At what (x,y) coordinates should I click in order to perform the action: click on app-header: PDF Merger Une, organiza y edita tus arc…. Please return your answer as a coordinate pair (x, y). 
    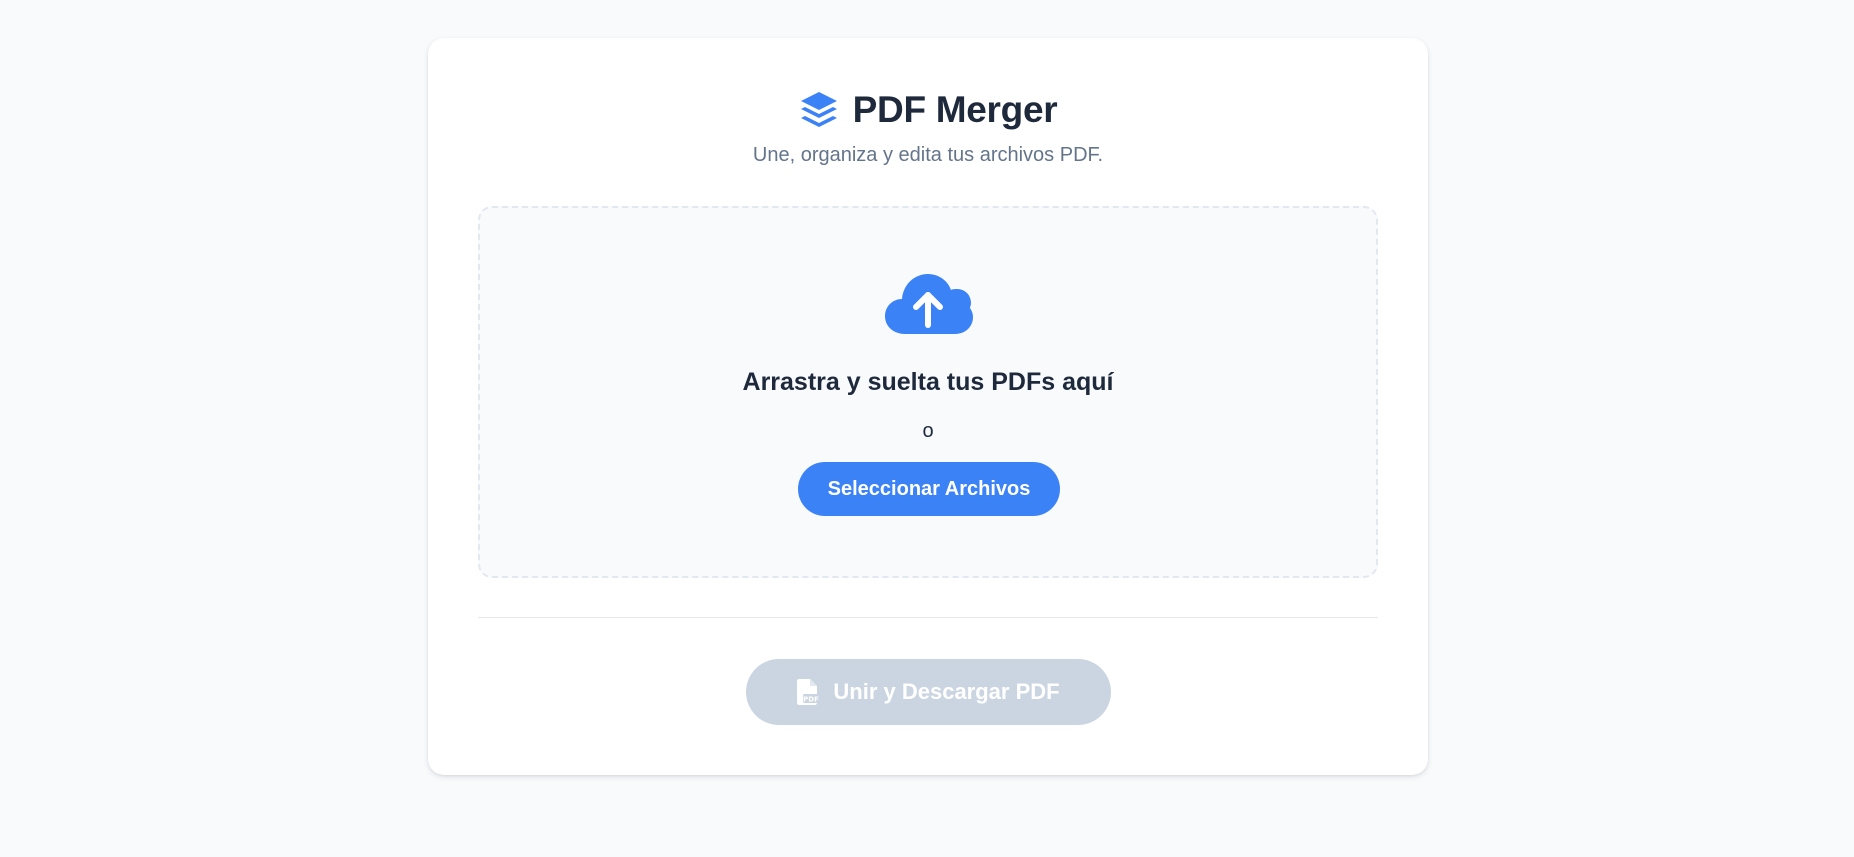
    Looking at the image, I should click on (928, 127).